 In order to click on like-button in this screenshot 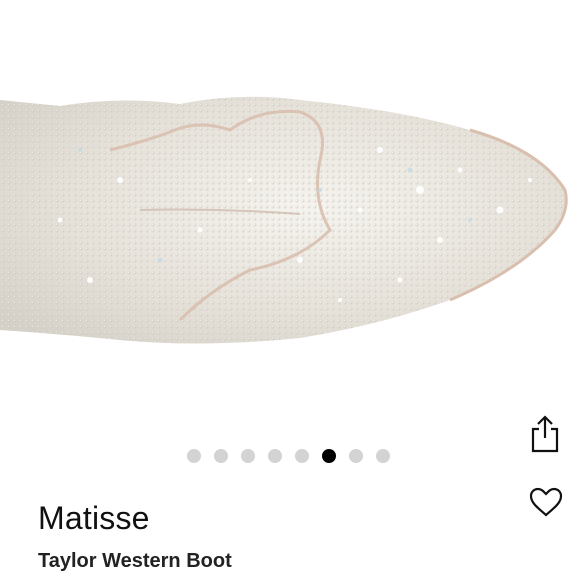, I will do `click(546, 502)`.